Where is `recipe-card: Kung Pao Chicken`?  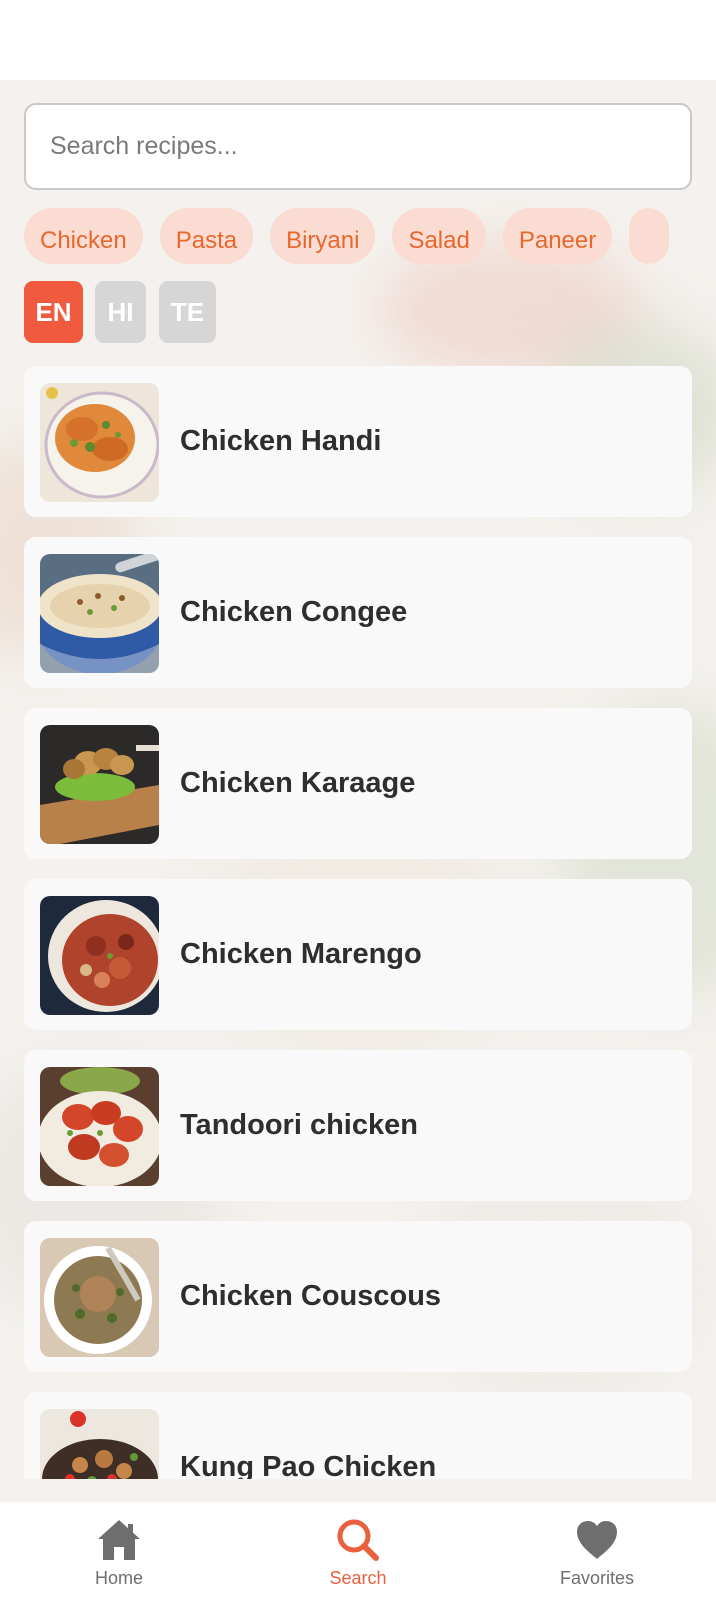
recipe-card: Kung Pao Chicken is located at coordinates (358, 1435).